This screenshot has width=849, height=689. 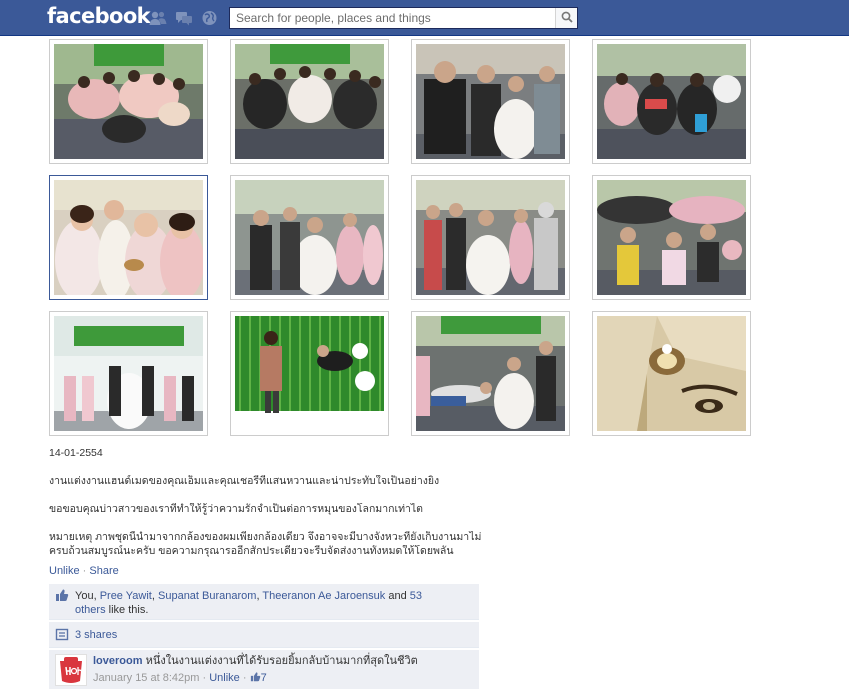 I want to click on avatar, so click(x=71, y=670).